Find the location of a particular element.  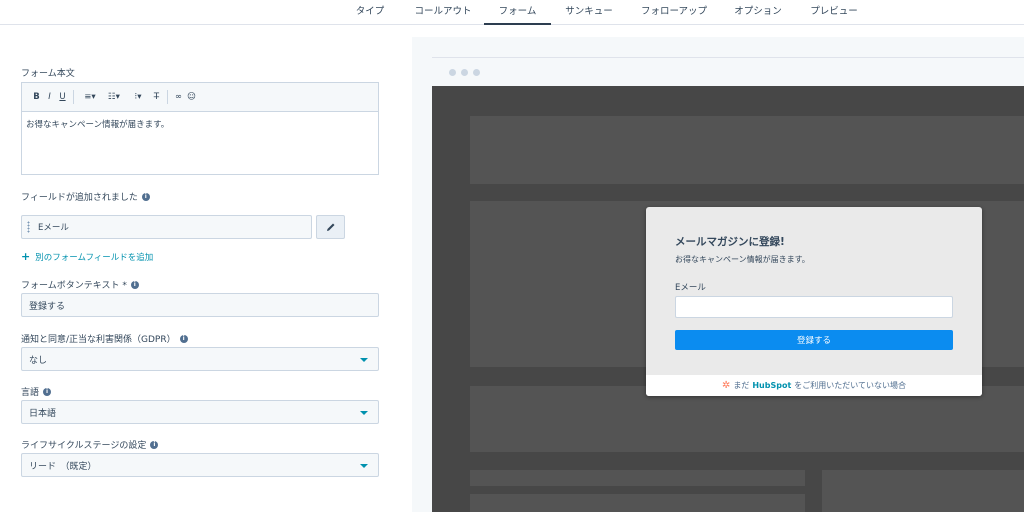

browser-frame-bar is located at coordinates (728, 72).